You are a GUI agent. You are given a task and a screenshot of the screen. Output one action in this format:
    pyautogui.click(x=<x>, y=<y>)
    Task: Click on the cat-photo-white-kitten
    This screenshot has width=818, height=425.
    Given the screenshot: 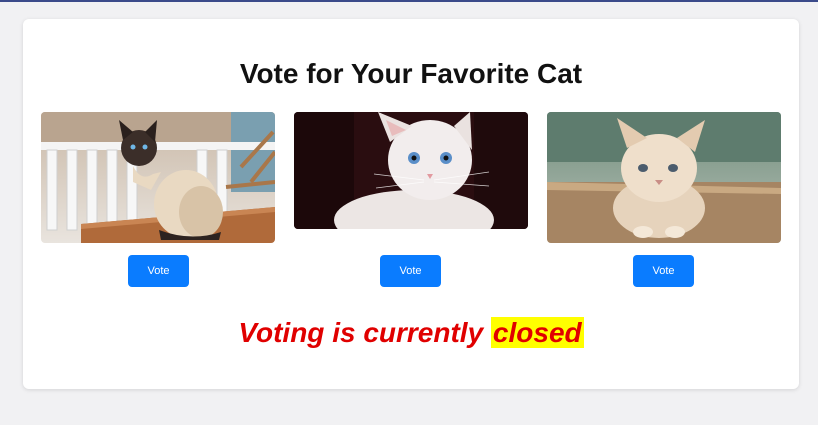 What is the action you would take?
    pyautogui.click(x=411, y=170)
    